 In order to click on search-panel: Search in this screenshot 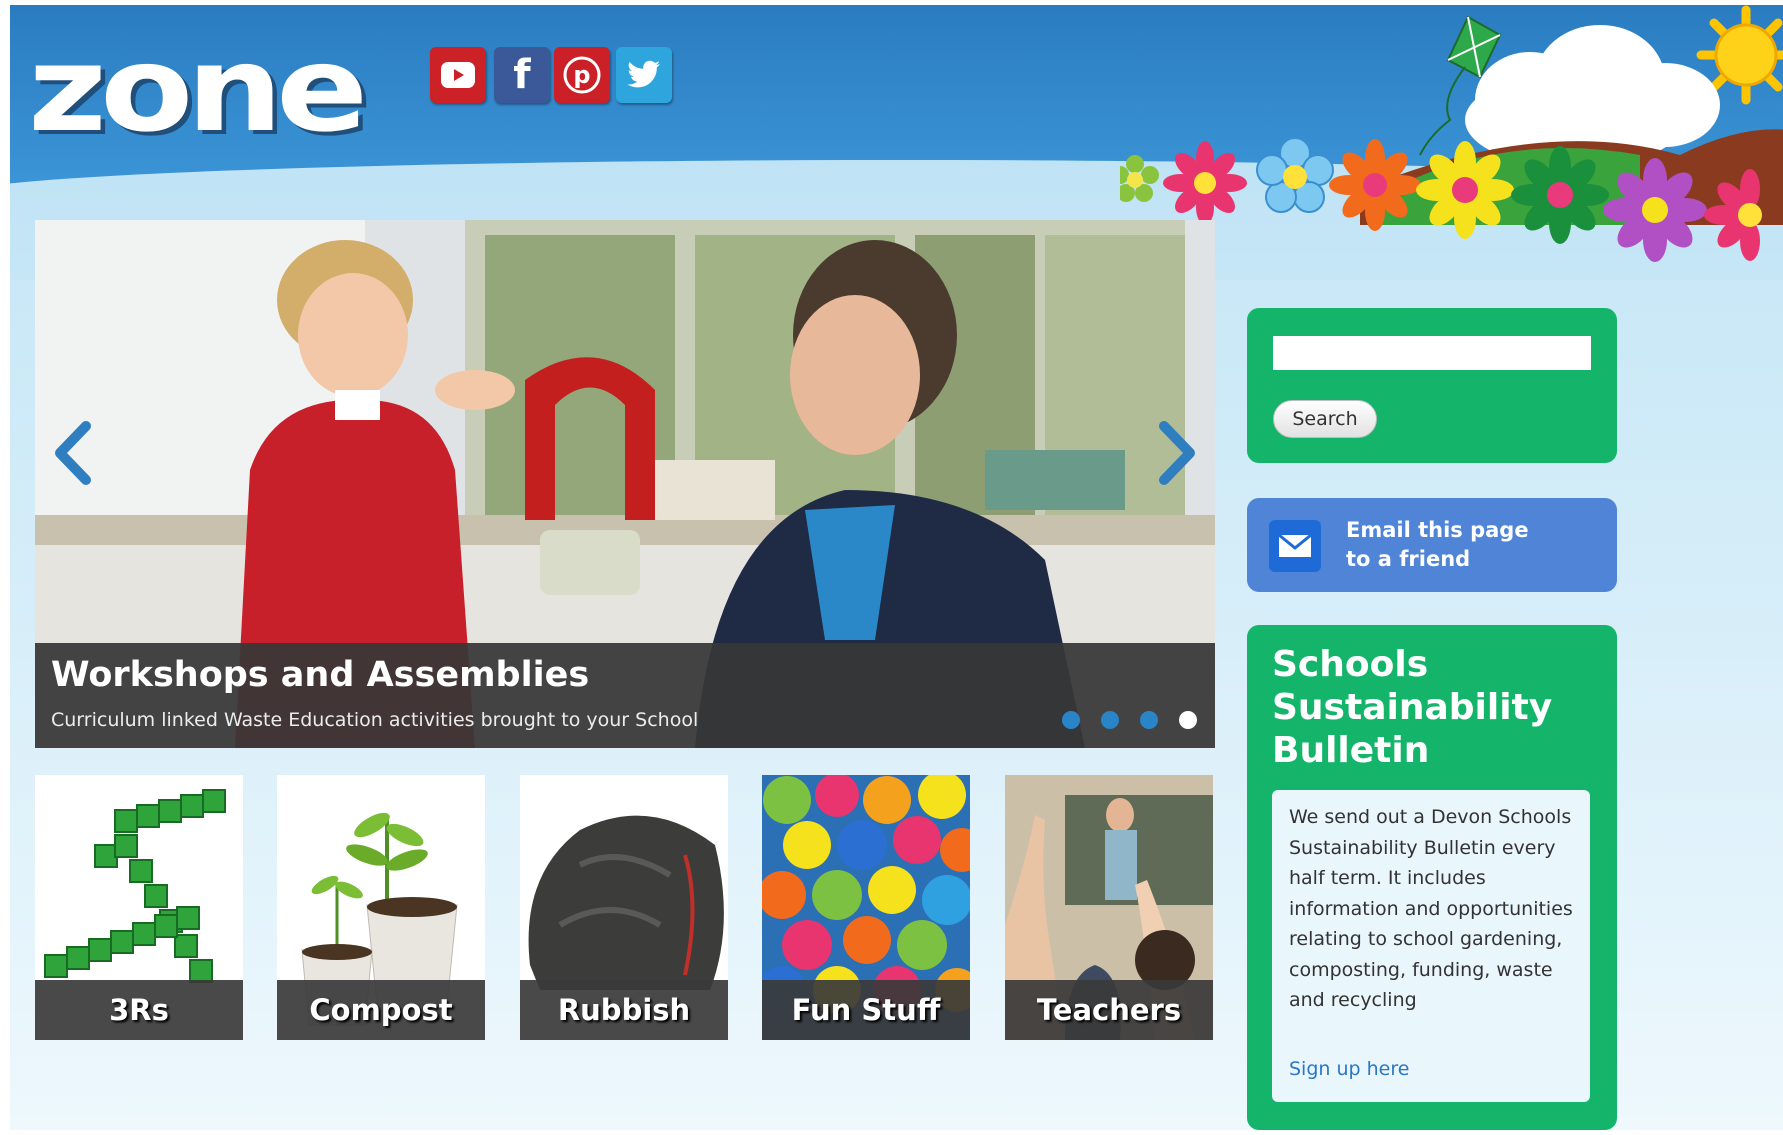, I will do `click(1432, 385)`.